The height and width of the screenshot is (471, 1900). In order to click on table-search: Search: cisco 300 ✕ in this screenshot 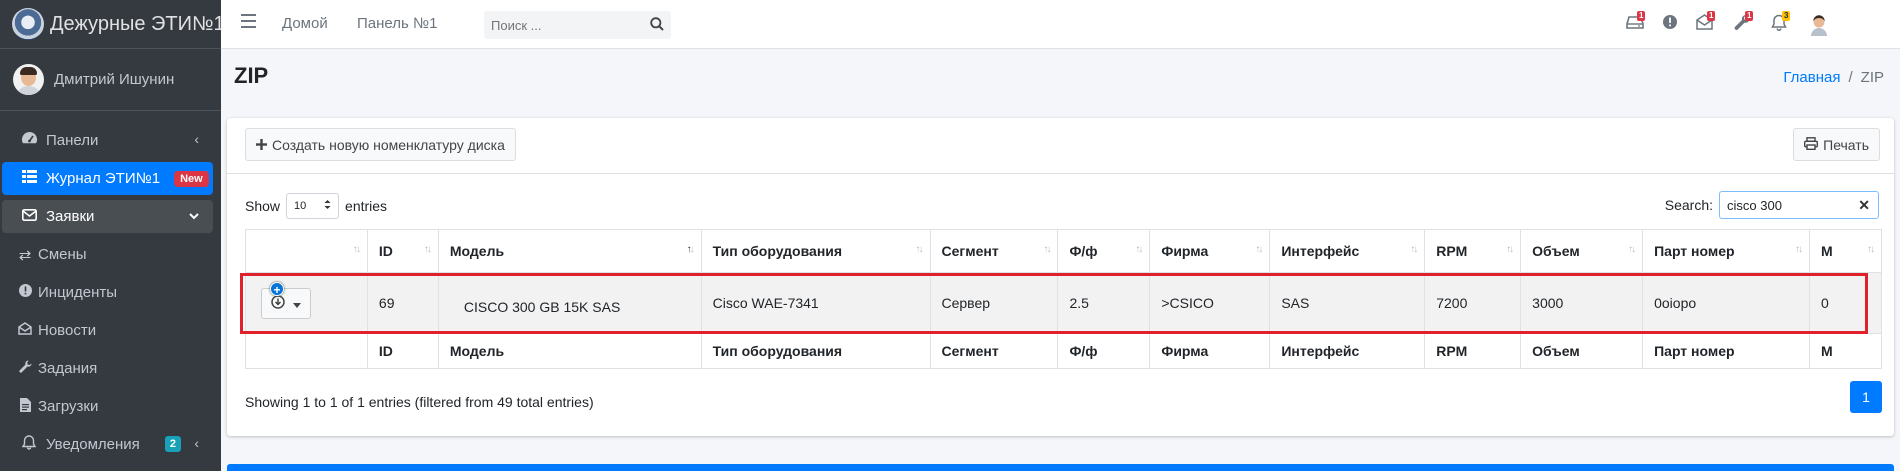, I will do `click(1772, 205)`.